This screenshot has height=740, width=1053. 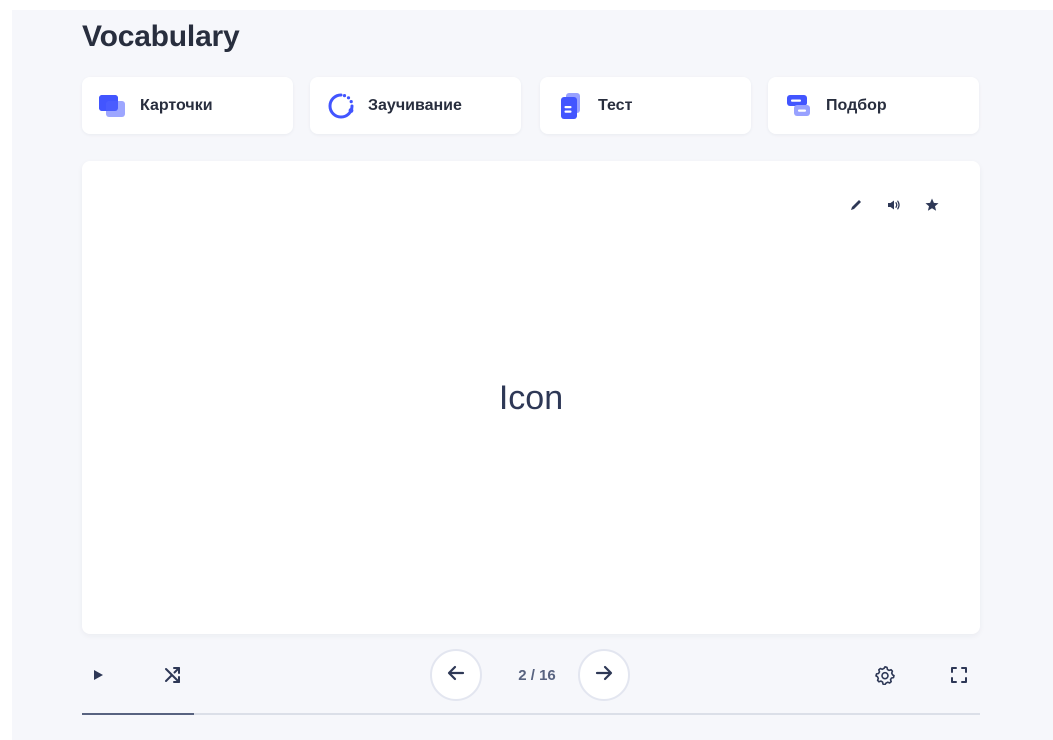 I want to click on arrow-left-icon, so click(x=456, y=675).